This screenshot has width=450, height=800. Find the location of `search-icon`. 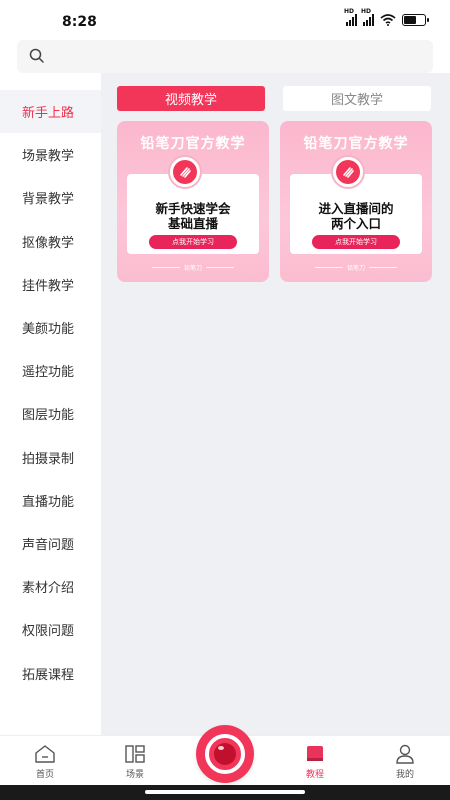

search-icon is located at coordinates (36, 55).